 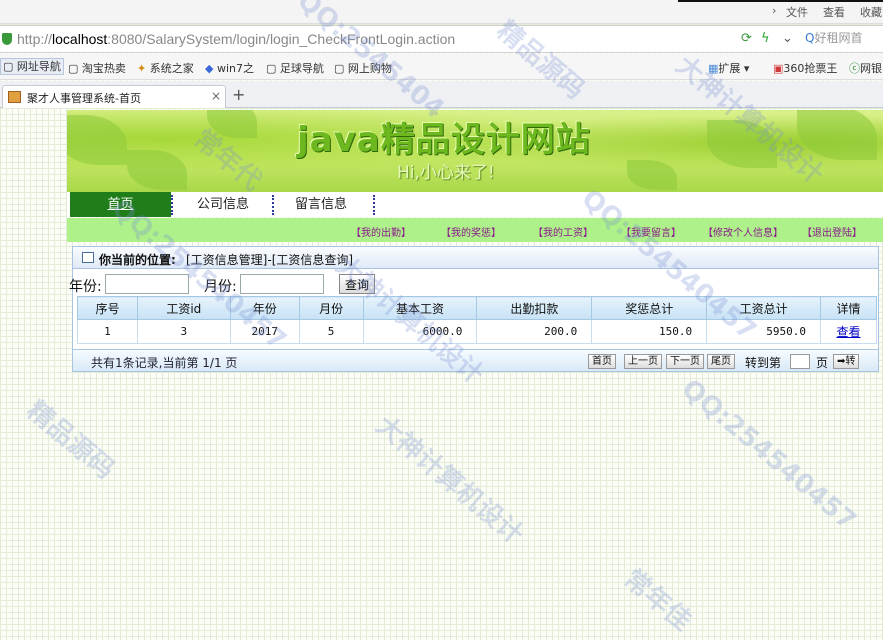 What do you see at coordinates (238, 94) in the screenshot?
I see `new-tab-button: +` at bounding box center [238, 94].